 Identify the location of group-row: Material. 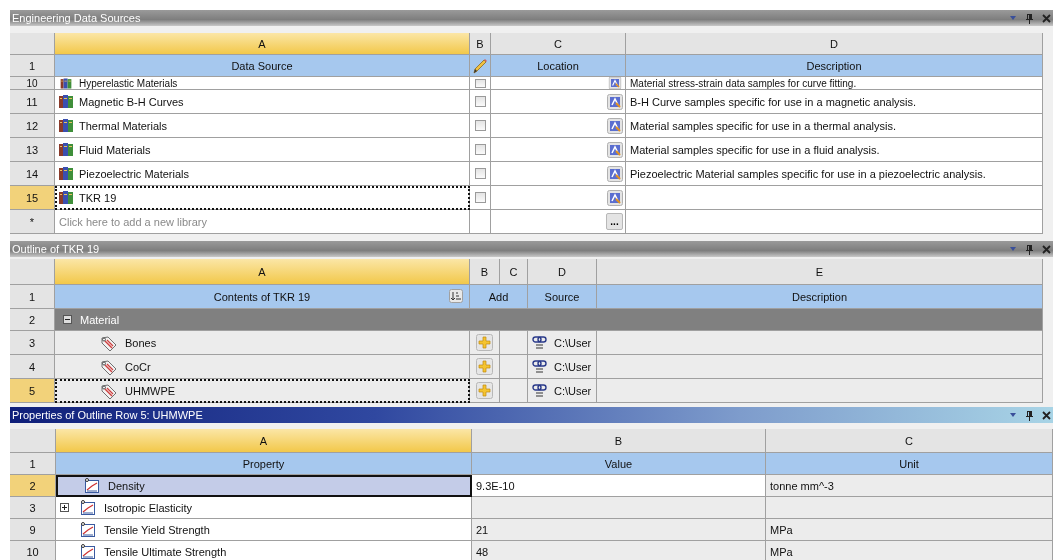
(549, 320).